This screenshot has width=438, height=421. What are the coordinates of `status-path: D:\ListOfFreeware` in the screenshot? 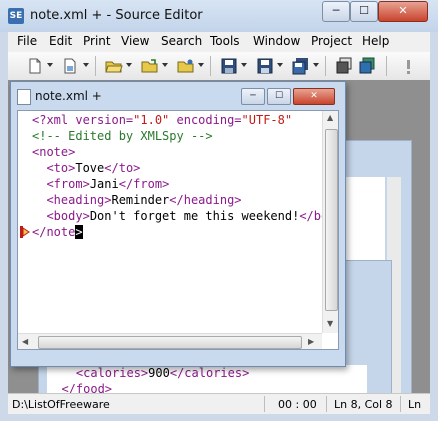 It's located at (61, 404).